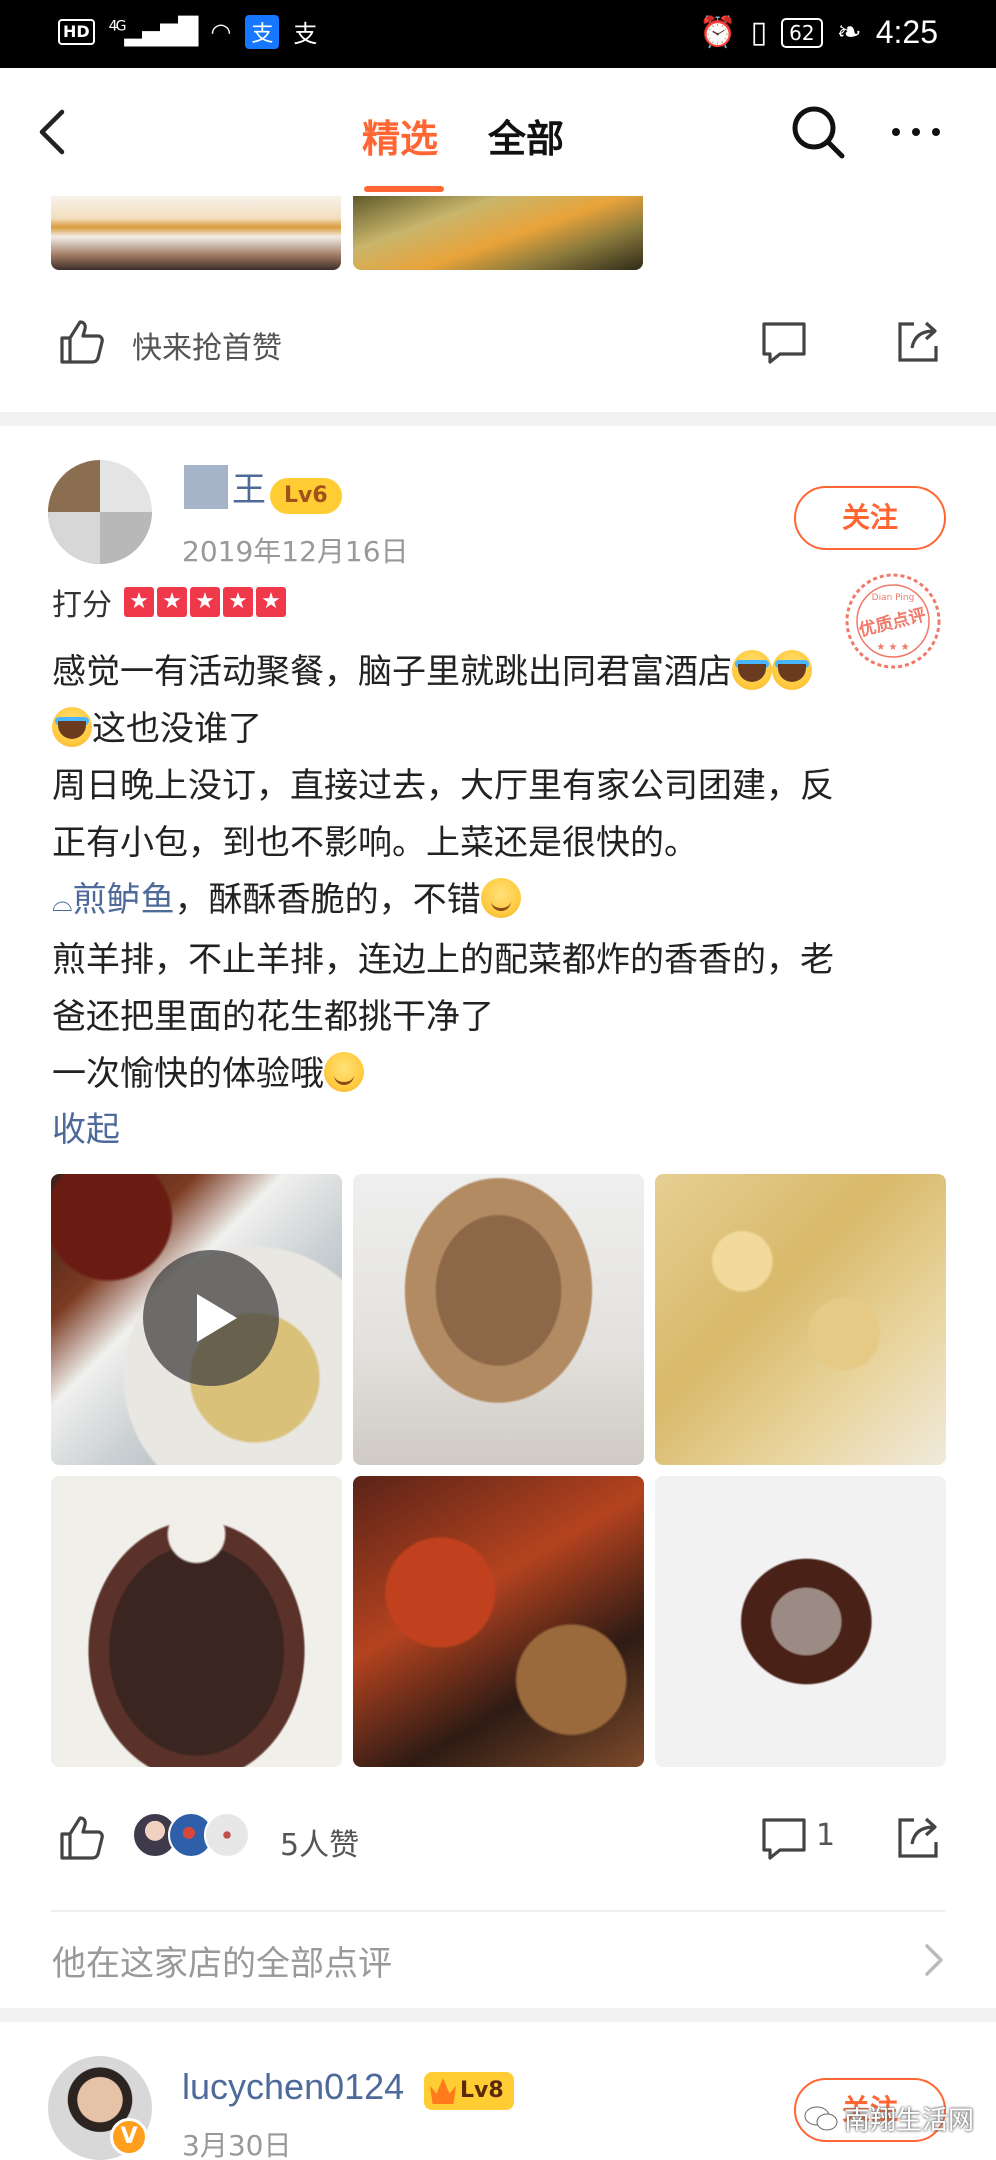 This screenshot has width=996, height=2160. I want to click on signal-icon: 4G▂▄▆█, so click(153, 31).